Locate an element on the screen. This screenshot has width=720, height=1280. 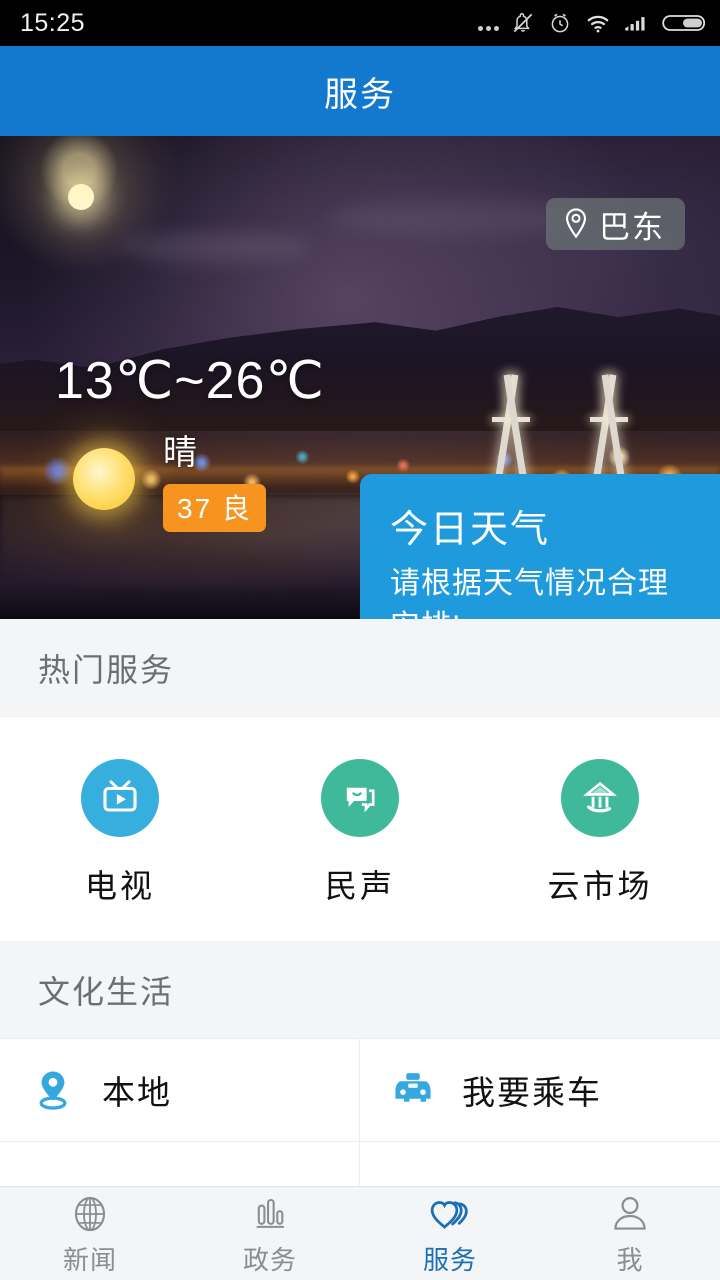
section-header-culture-life: 文化生活 is located at coordinates (360, 990).